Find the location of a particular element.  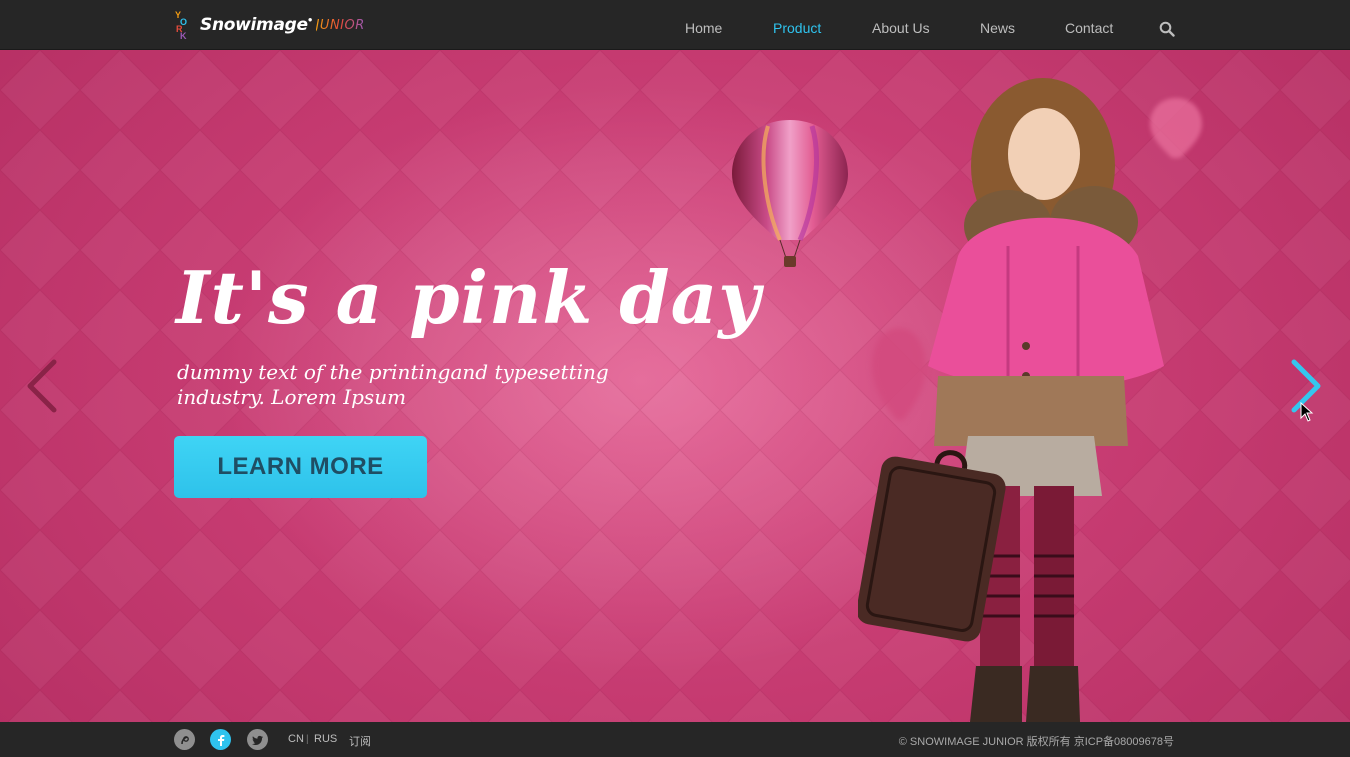

mouse-cursor-icon is located at coordinates (1307, 412).